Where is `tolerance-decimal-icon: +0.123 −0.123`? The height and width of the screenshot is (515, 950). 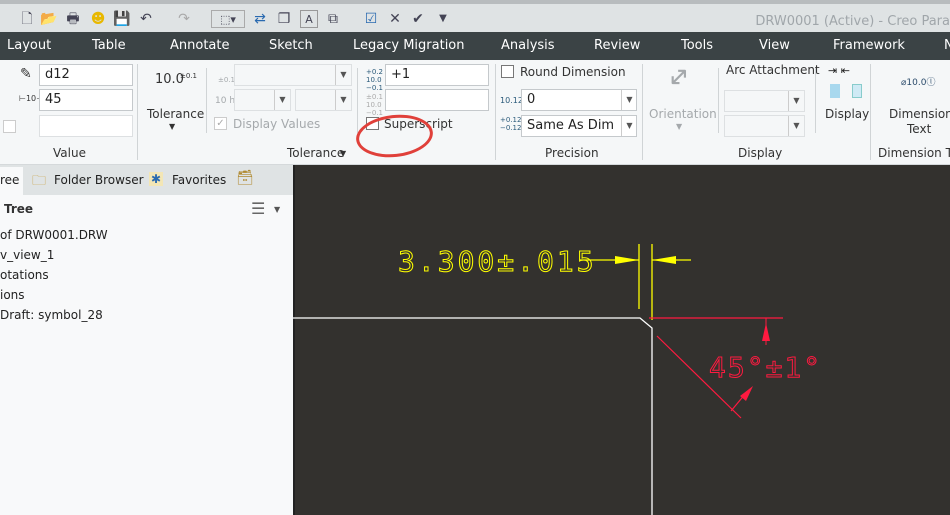
tolerance-decimal-icon: +0.123 −0.123 is located at coordinates (513, 124).